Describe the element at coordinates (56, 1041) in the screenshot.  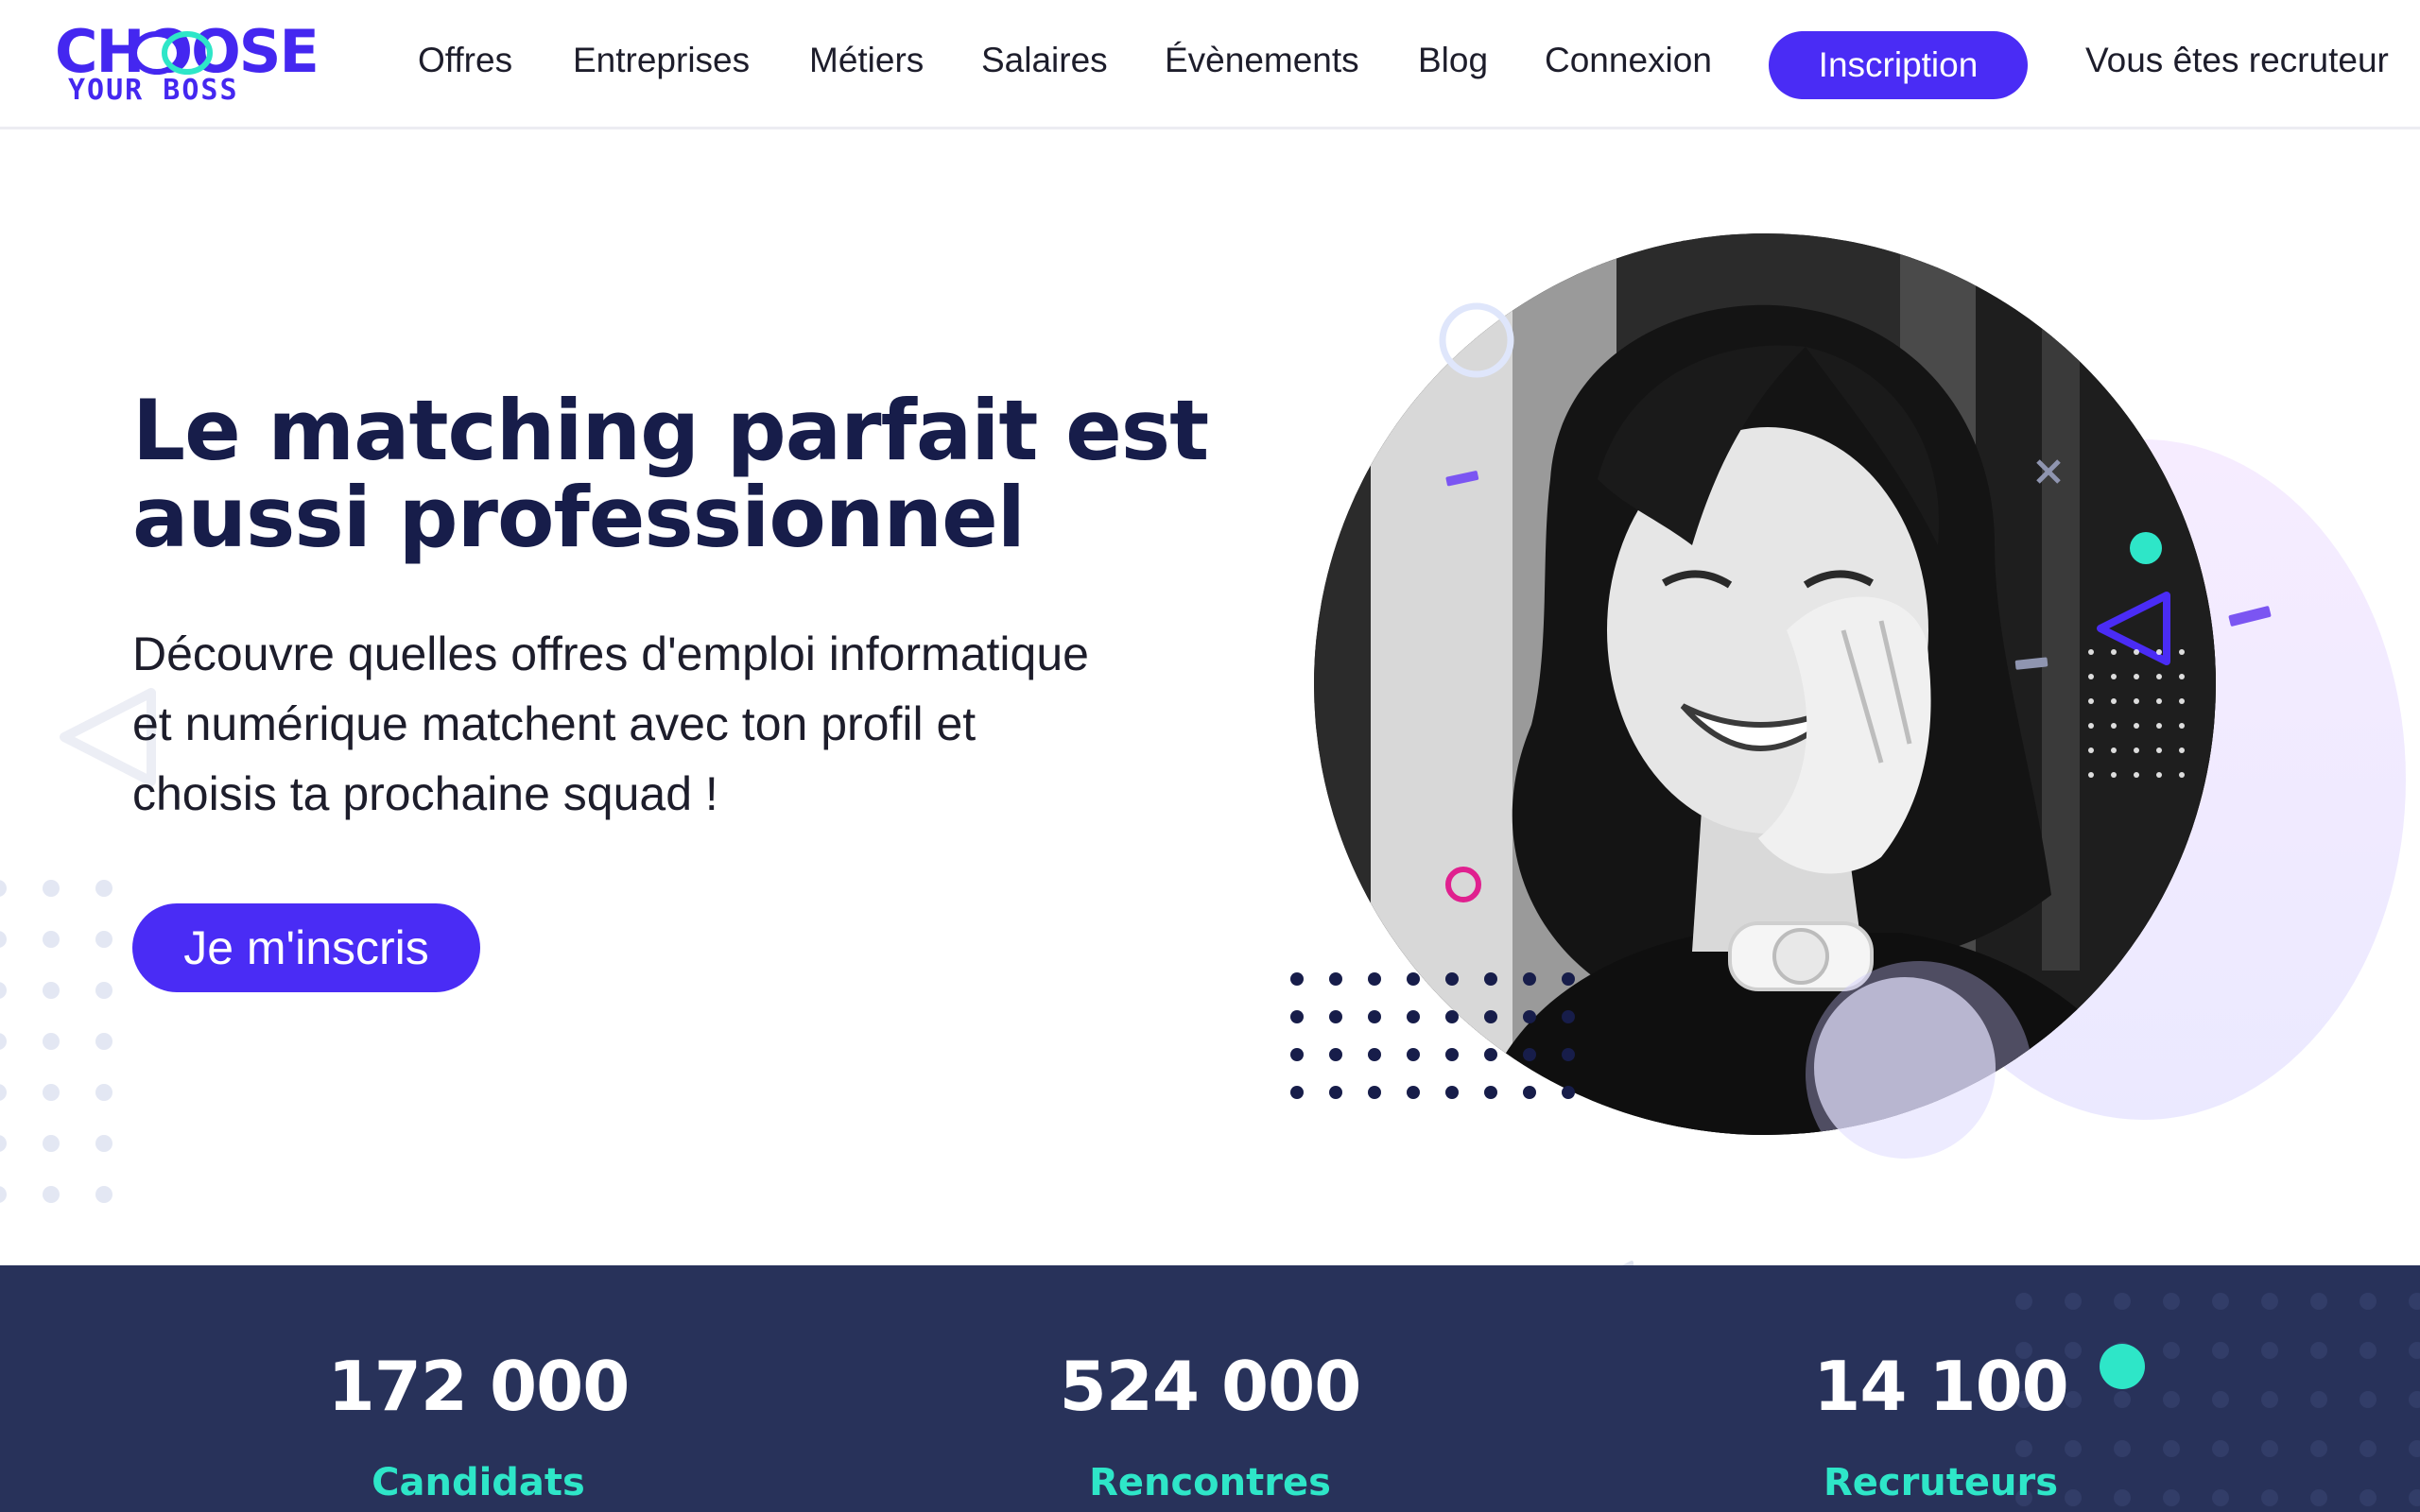
I see `dot-grid-left-decoration` at that location.